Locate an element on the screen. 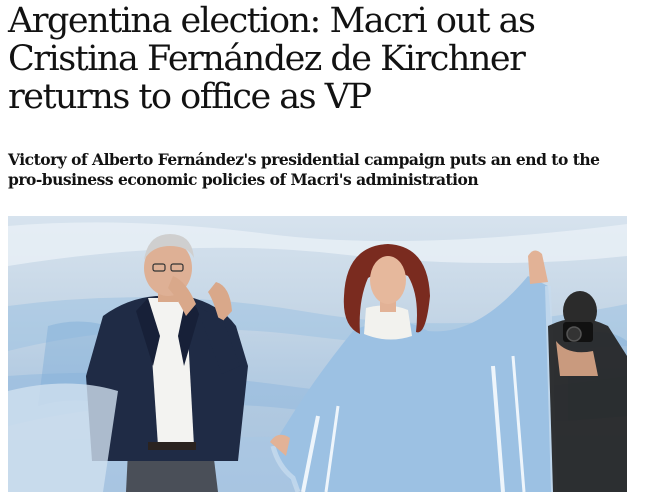 This screenshot has height=492, width=647. man-in-suit is located at coordinates (167, 363).